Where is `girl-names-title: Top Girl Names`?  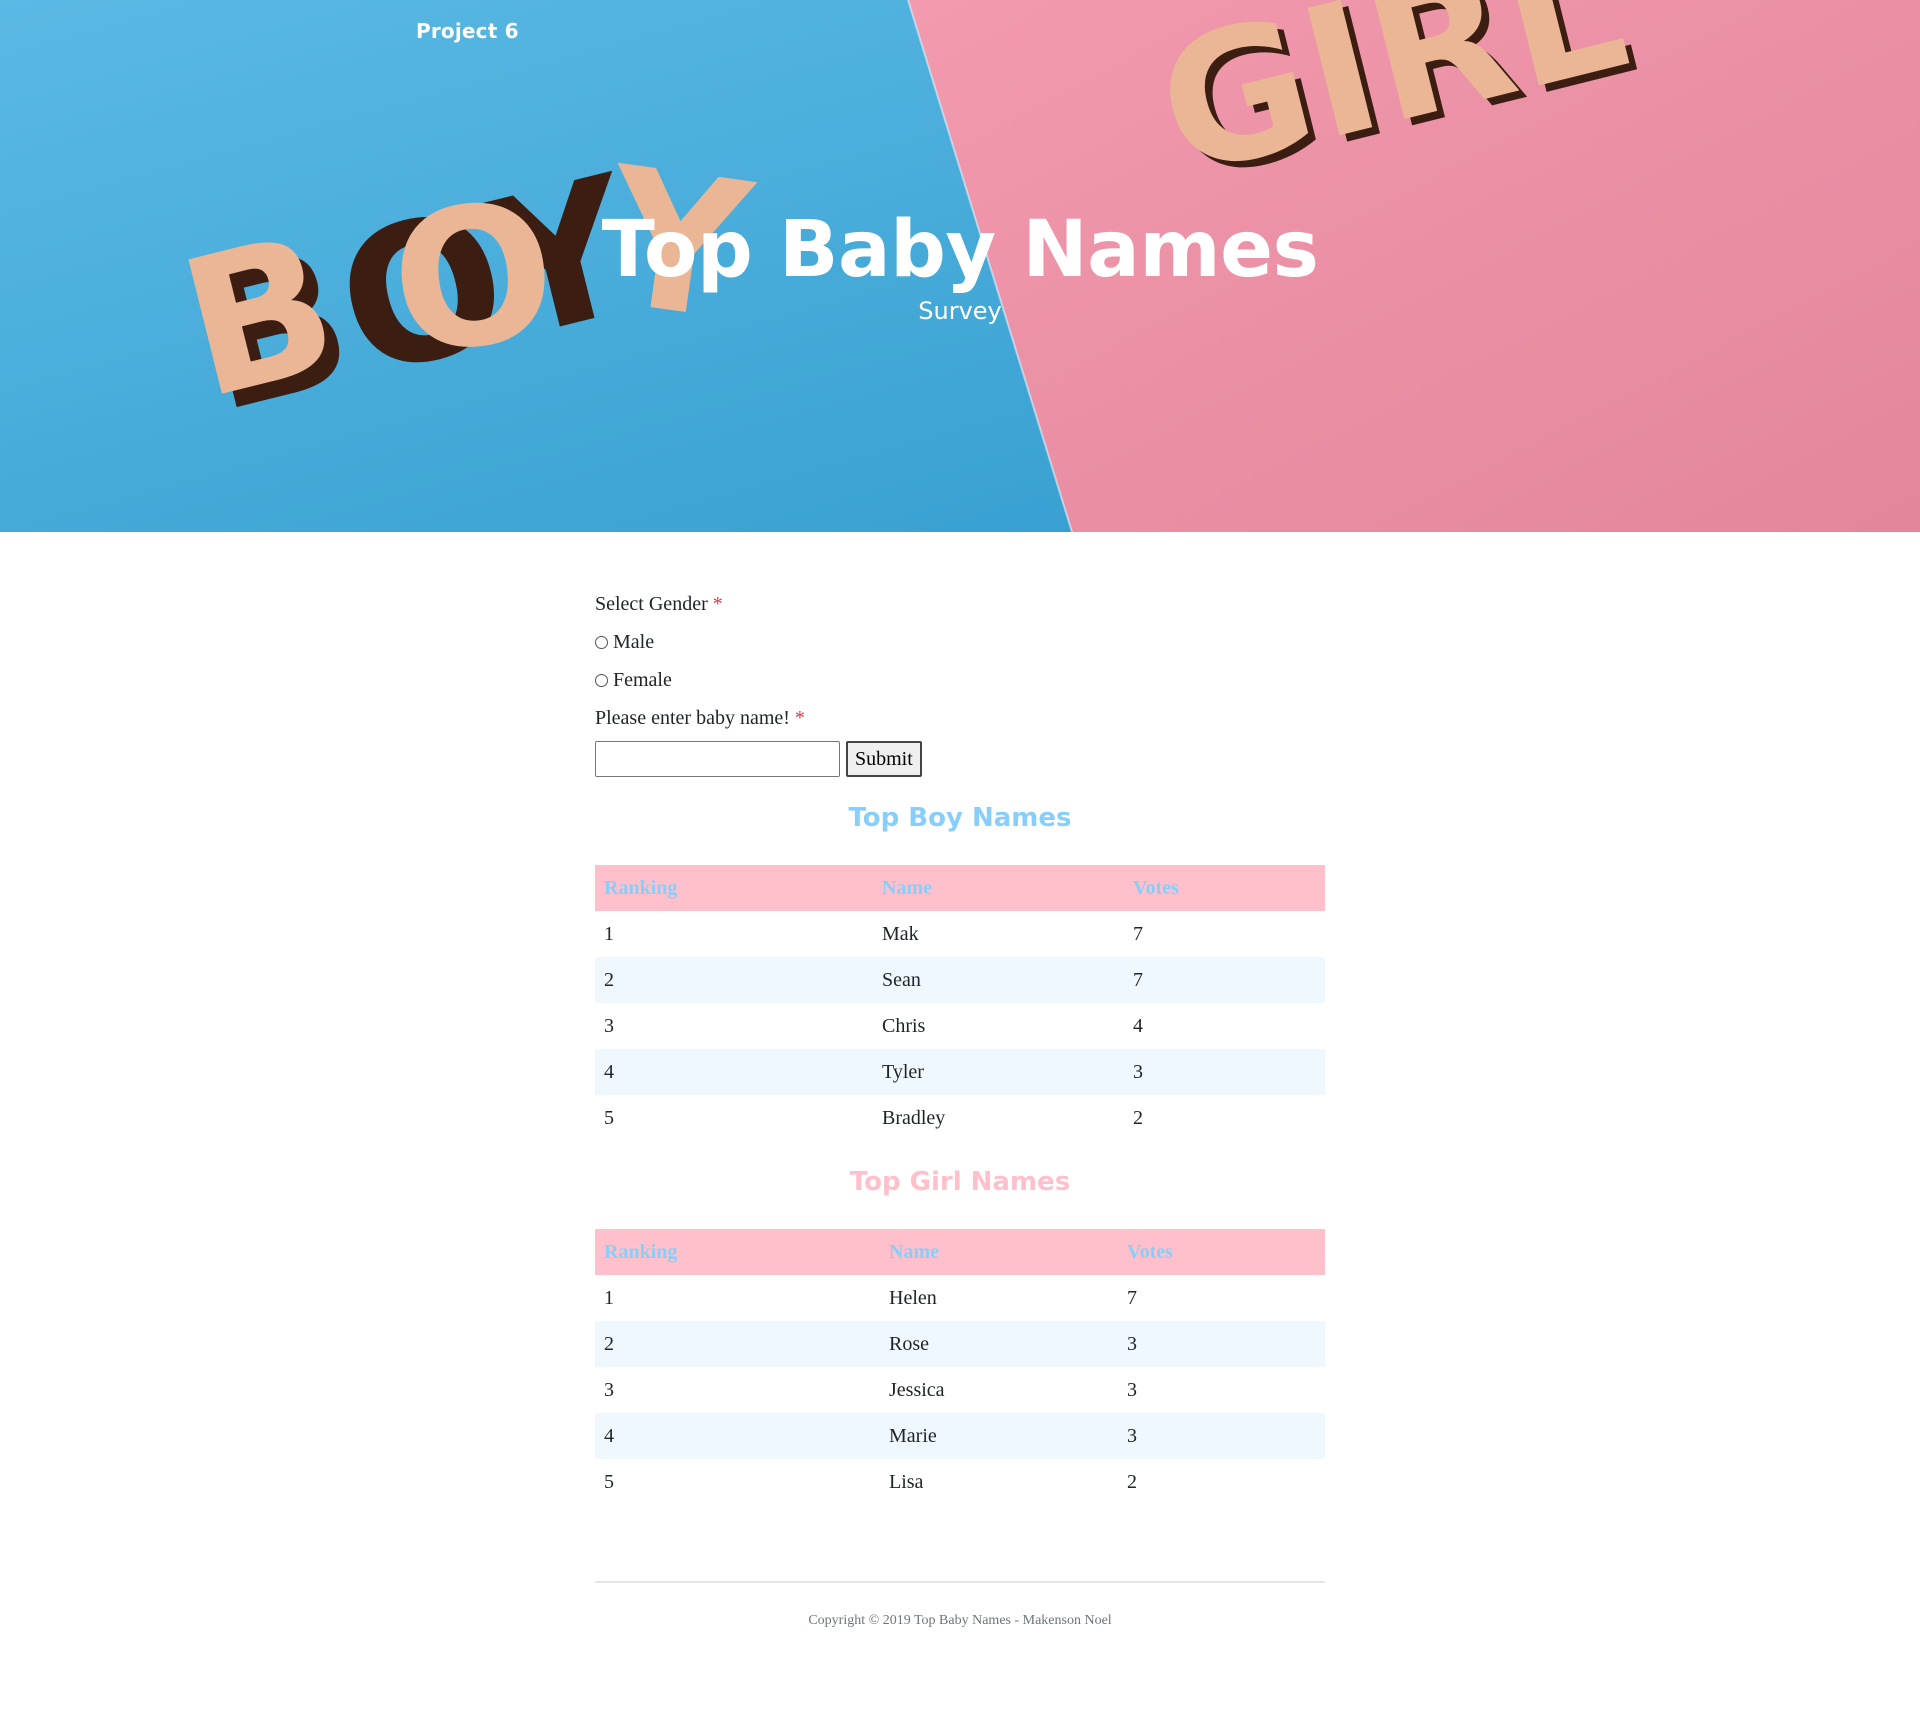 girl-names-title: Top Girl Names is located at coordinates (960, 1182).